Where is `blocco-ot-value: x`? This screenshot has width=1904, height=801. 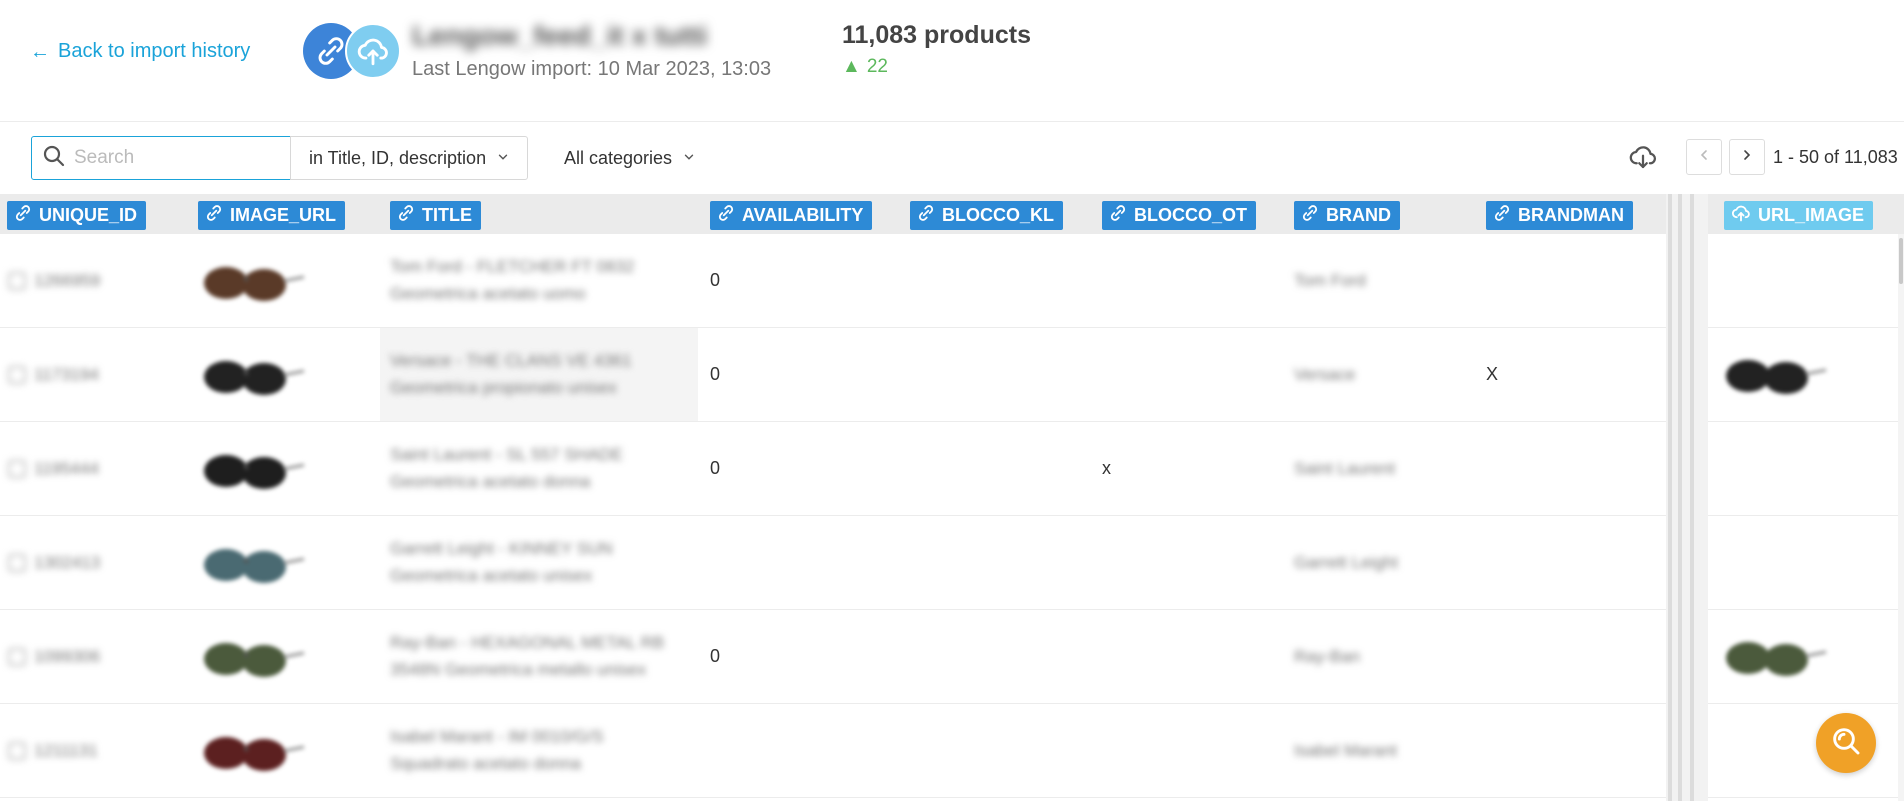
blocco-ot-value: x is located at coordinates (1106, 468).